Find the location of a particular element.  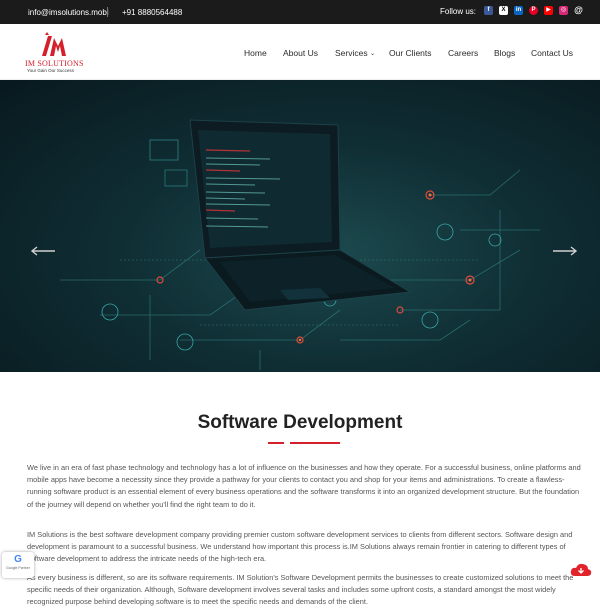

google-partner-badge: G Google Partner is located at coordinates (18, 565).